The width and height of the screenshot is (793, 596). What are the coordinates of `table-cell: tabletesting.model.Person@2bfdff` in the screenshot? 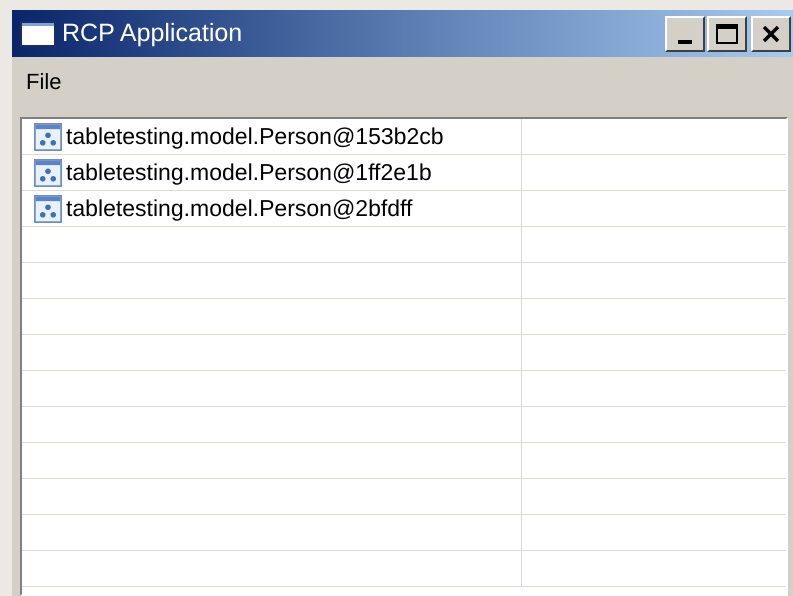 It's located at (272, 208).